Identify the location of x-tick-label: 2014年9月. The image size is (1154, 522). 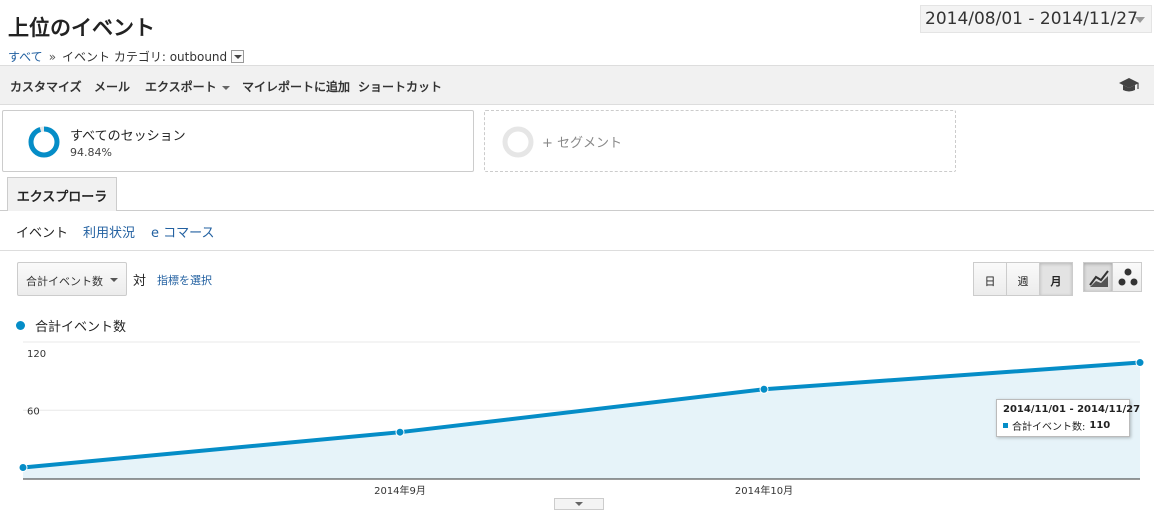
(400, 490).